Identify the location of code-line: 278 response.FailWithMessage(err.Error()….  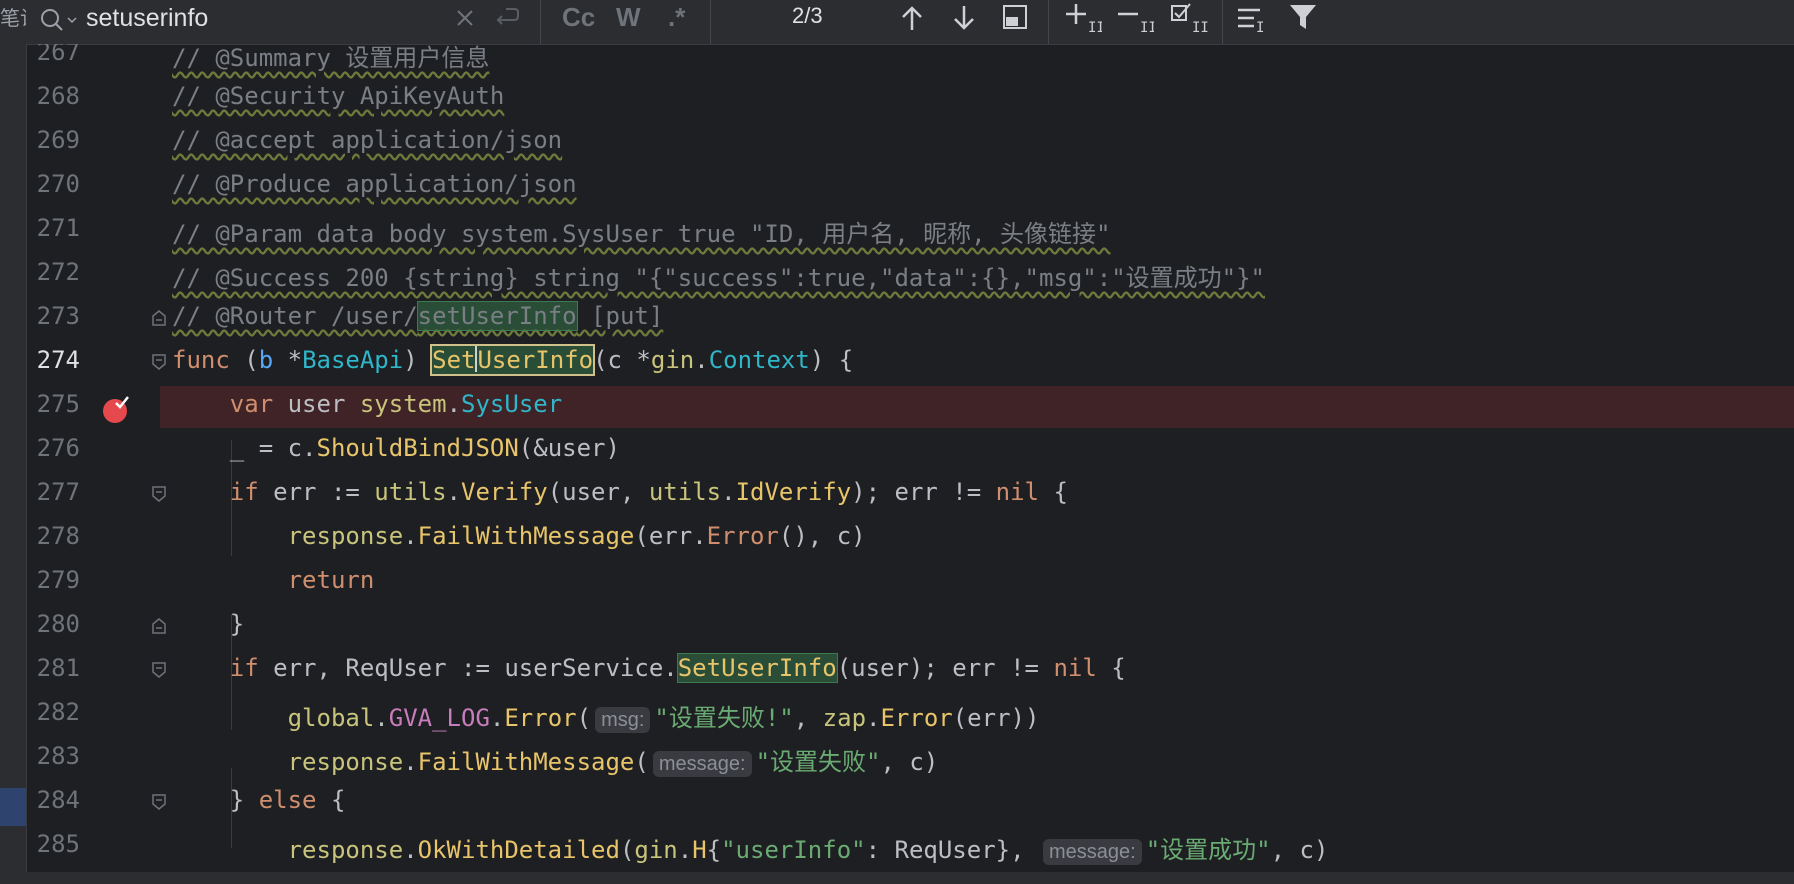
(910, 540).